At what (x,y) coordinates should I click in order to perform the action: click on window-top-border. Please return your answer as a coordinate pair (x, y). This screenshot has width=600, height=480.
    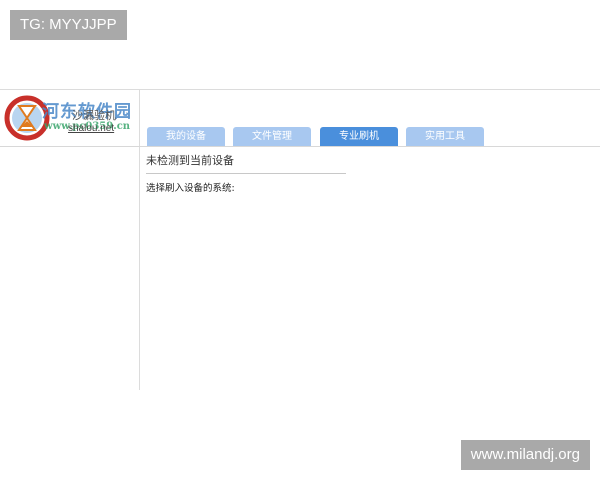
    Looking at the image, I should click on (300, 89).